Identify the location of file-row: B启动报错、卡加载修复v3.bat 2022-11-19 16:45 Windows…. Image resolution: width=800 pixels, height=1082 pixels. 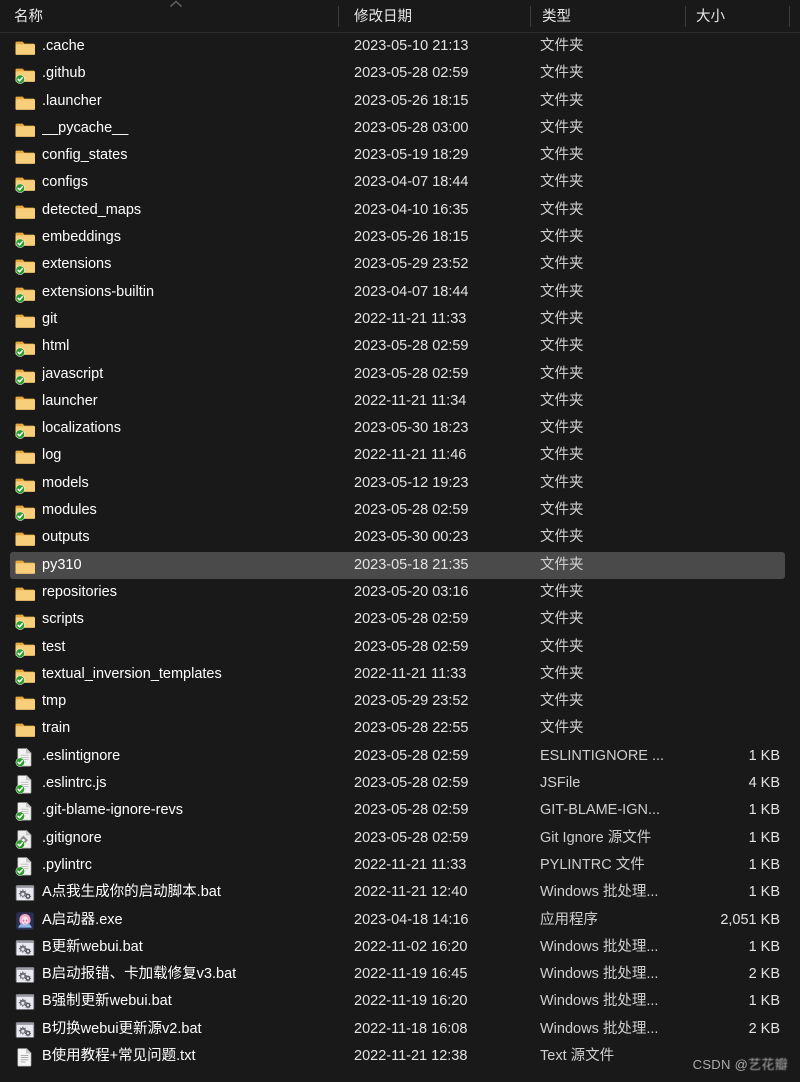
(400, 974).